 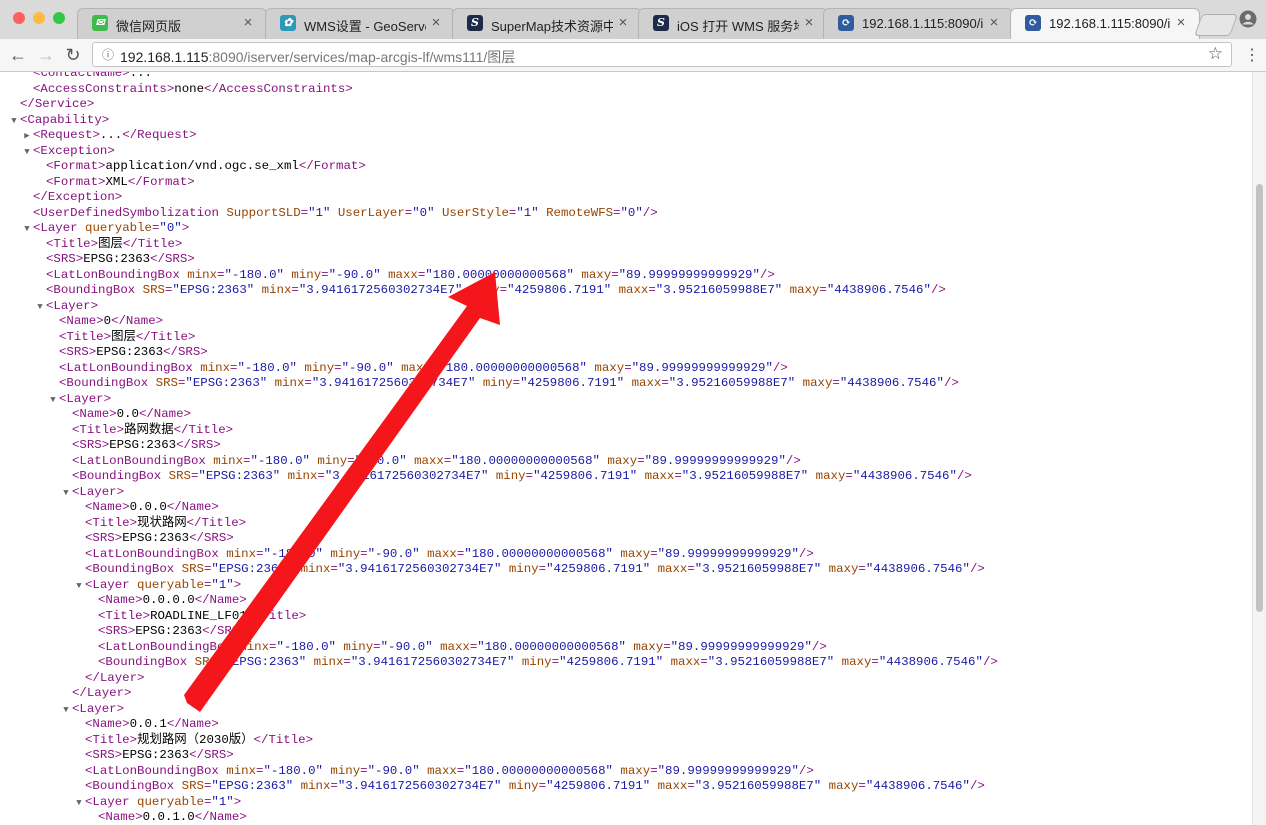 I want to click on xml-tag: <Name>, so click(x=81, y=321).